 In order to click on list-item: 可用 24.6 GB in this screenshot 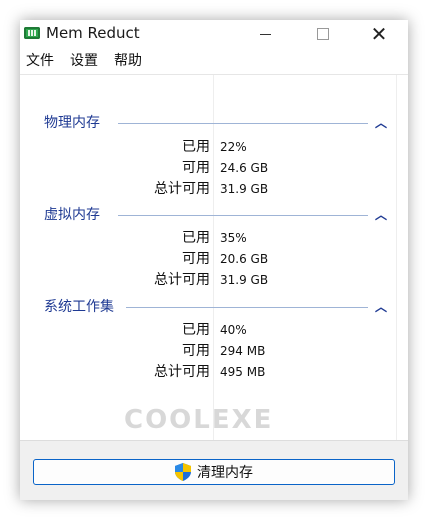, I will do `click(214, 168)`.